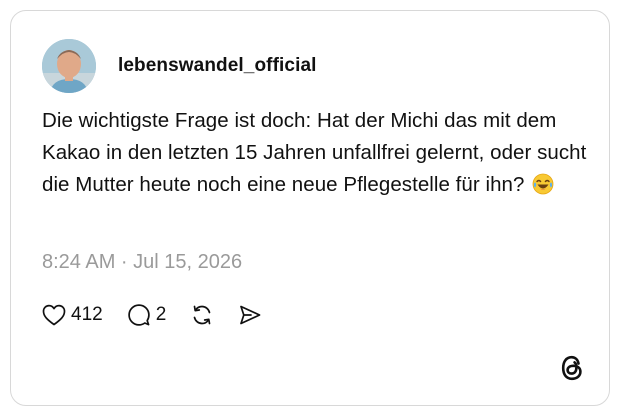  Describe the element at coordinates (572, 368) in the screenshot. I see `threads-logo-icon` at that location.